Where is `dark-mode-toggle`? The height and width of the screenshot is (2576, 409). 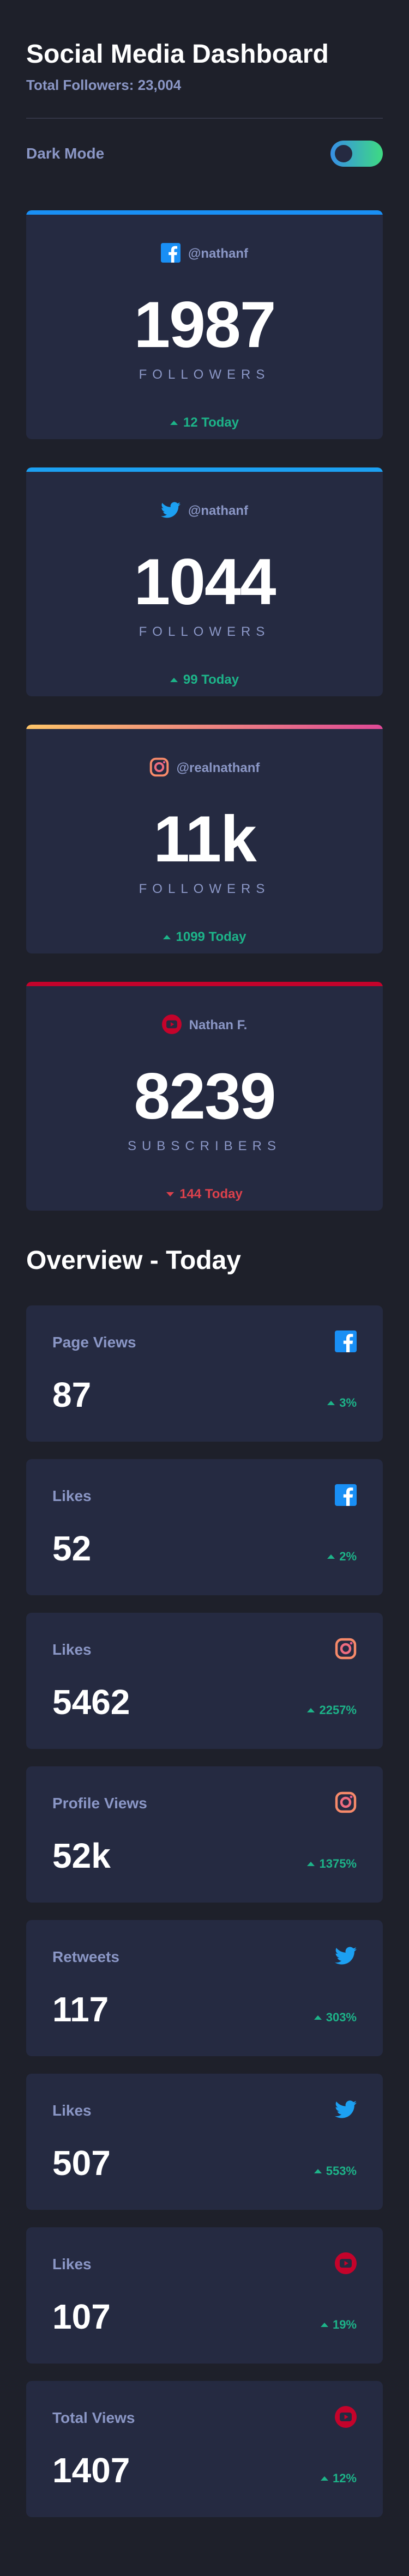 dark-mode-toggle is located at coordinates (356, 154).